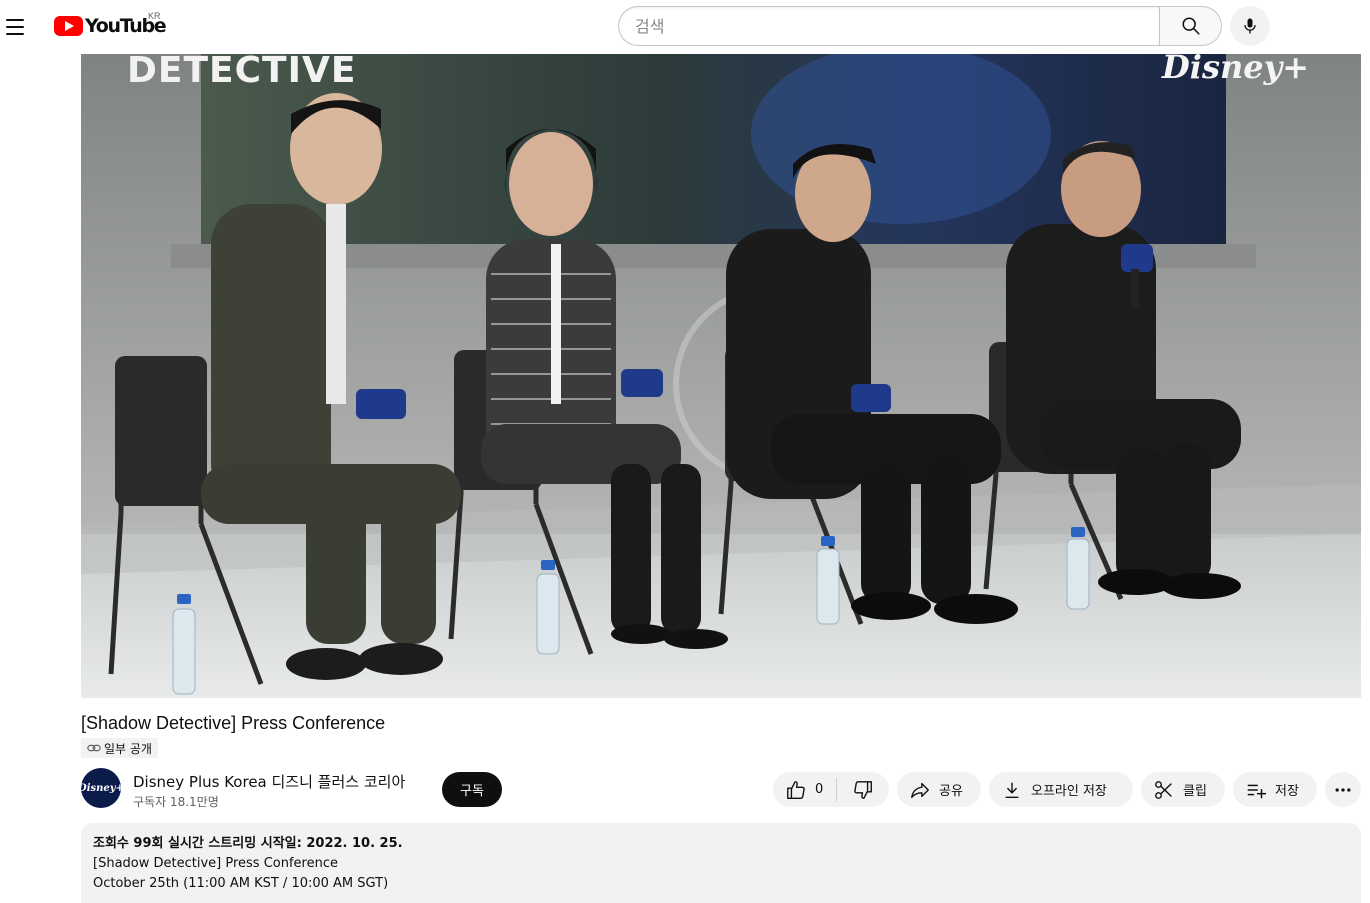 This screenshot has width=1370, height=903. I want to click on scissors-icon, so click(1163, 789).